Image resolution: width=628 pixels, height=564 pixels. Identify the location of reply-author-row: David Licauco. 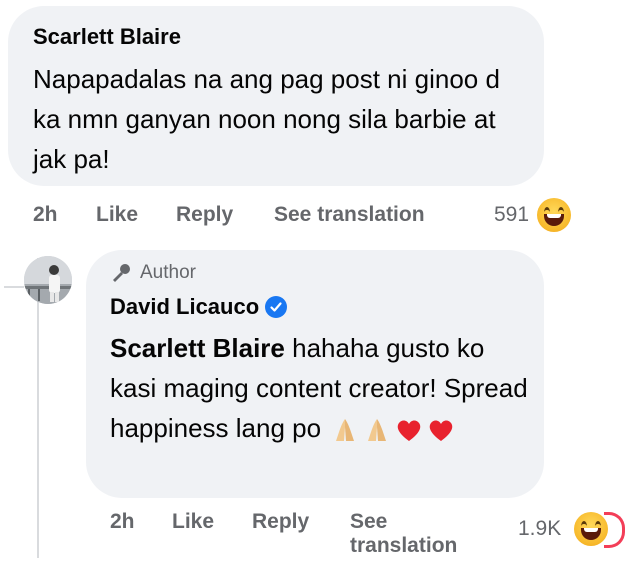
(199, 307).